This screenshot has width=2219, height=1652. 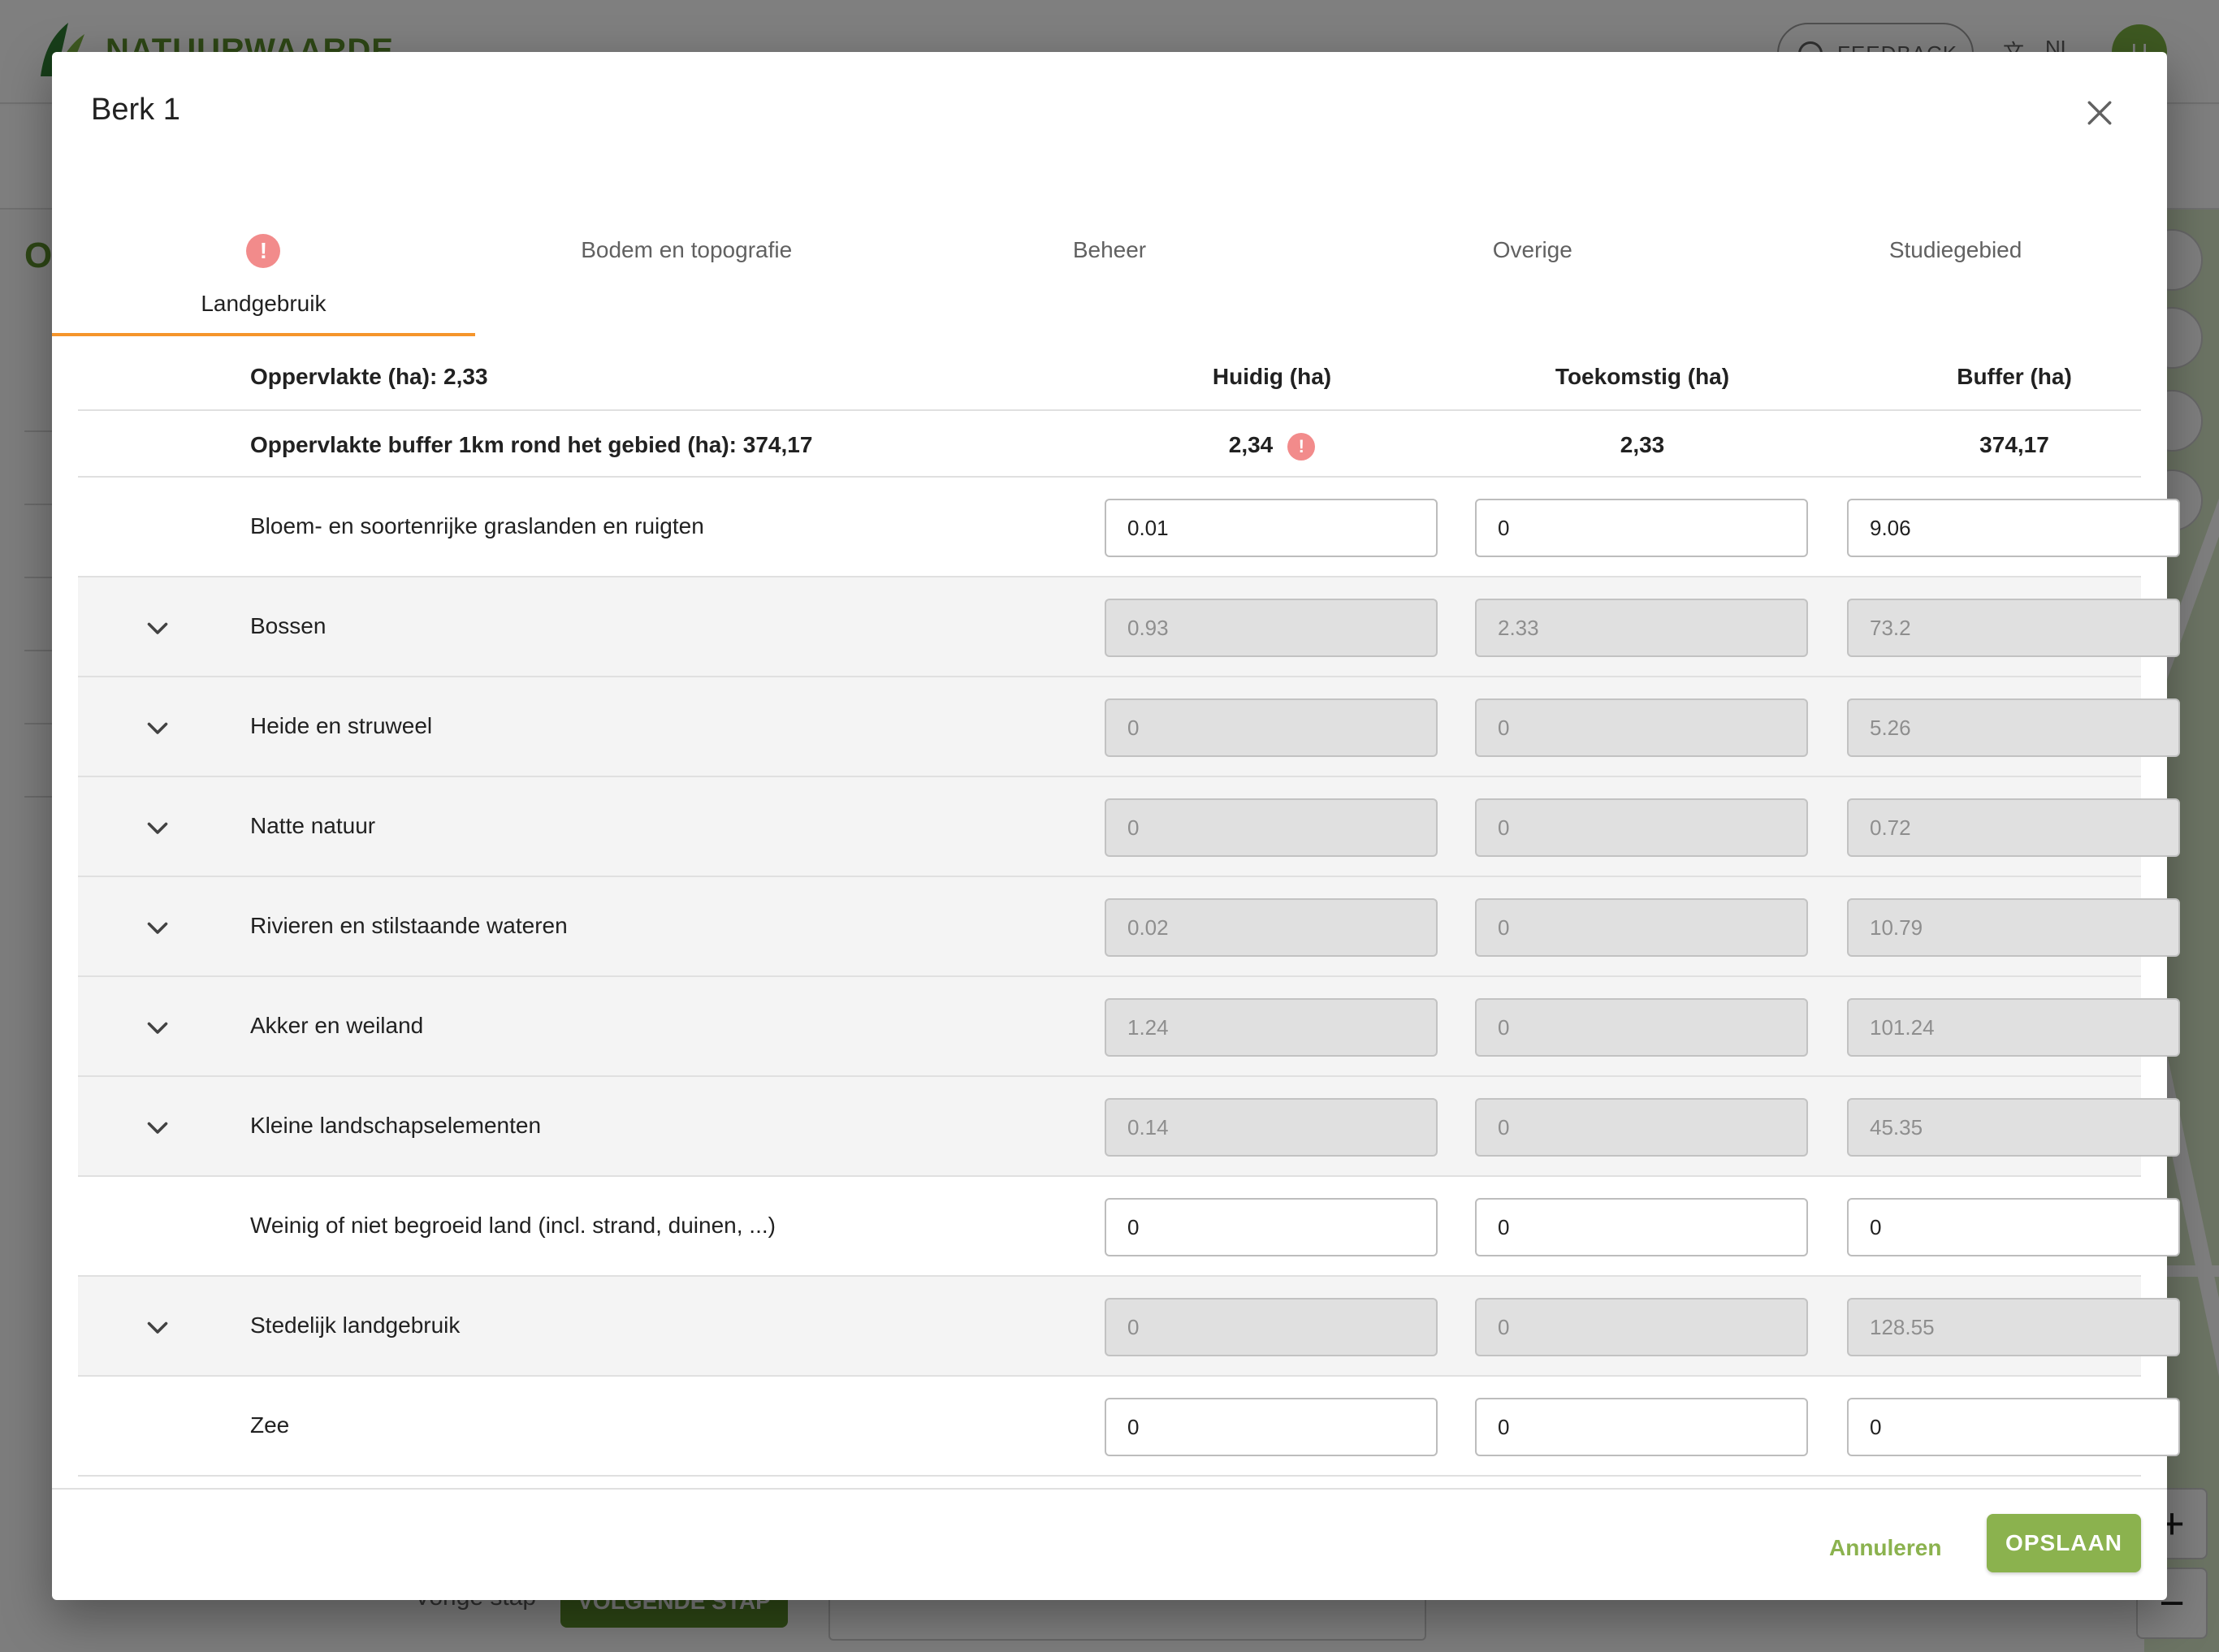 I want to click on tab-label: Bodem en topografie, so click(x=687, y=249).